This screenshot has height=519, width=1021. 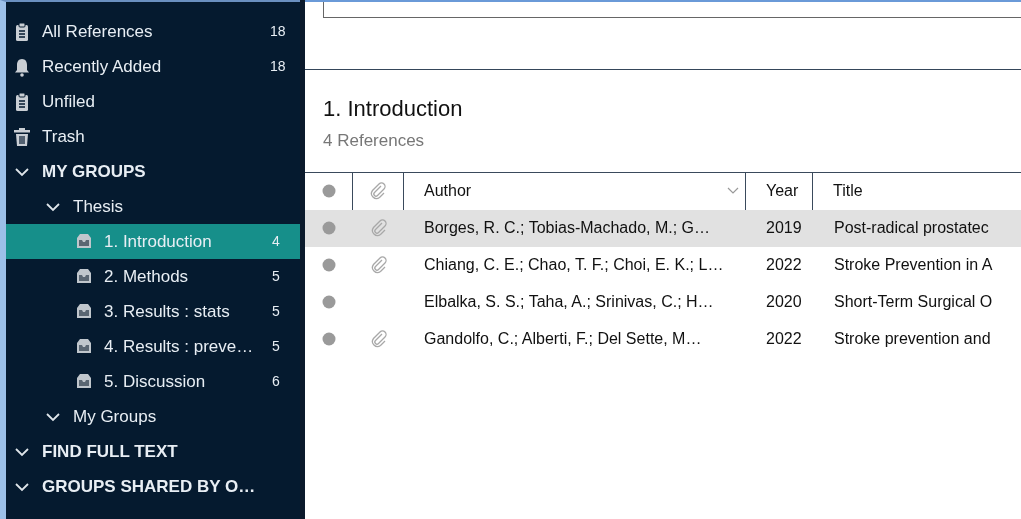 I want to click on section-header: MY GROUPS, so click(x=153, y=171).